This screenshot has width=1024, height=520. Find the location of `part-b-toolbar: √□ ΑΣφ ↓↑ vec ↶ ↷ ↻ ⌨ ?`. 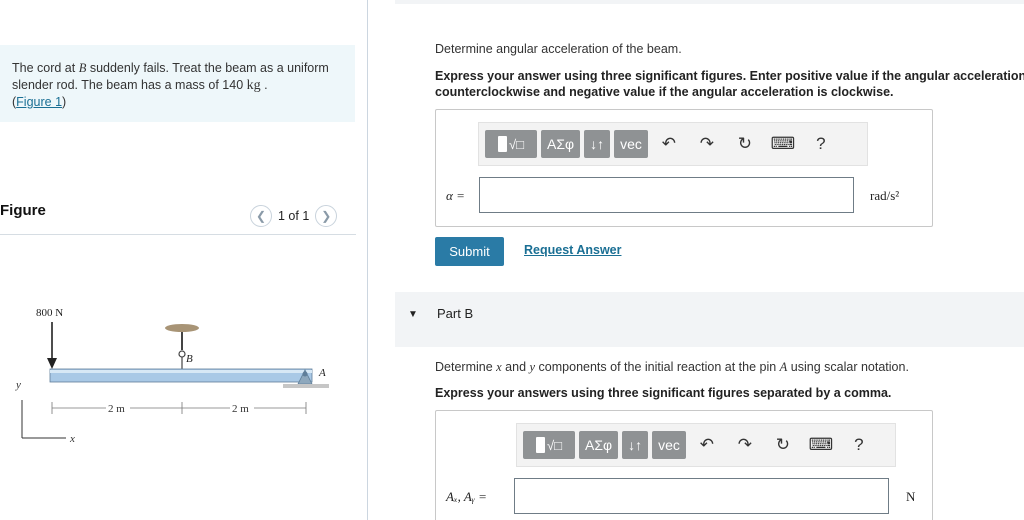

part-b-toolbar: √□ ΑΣφ ↓↑ vec ↶ ↷ ↻ ⌨ ? is located at coordinates (706, 445).